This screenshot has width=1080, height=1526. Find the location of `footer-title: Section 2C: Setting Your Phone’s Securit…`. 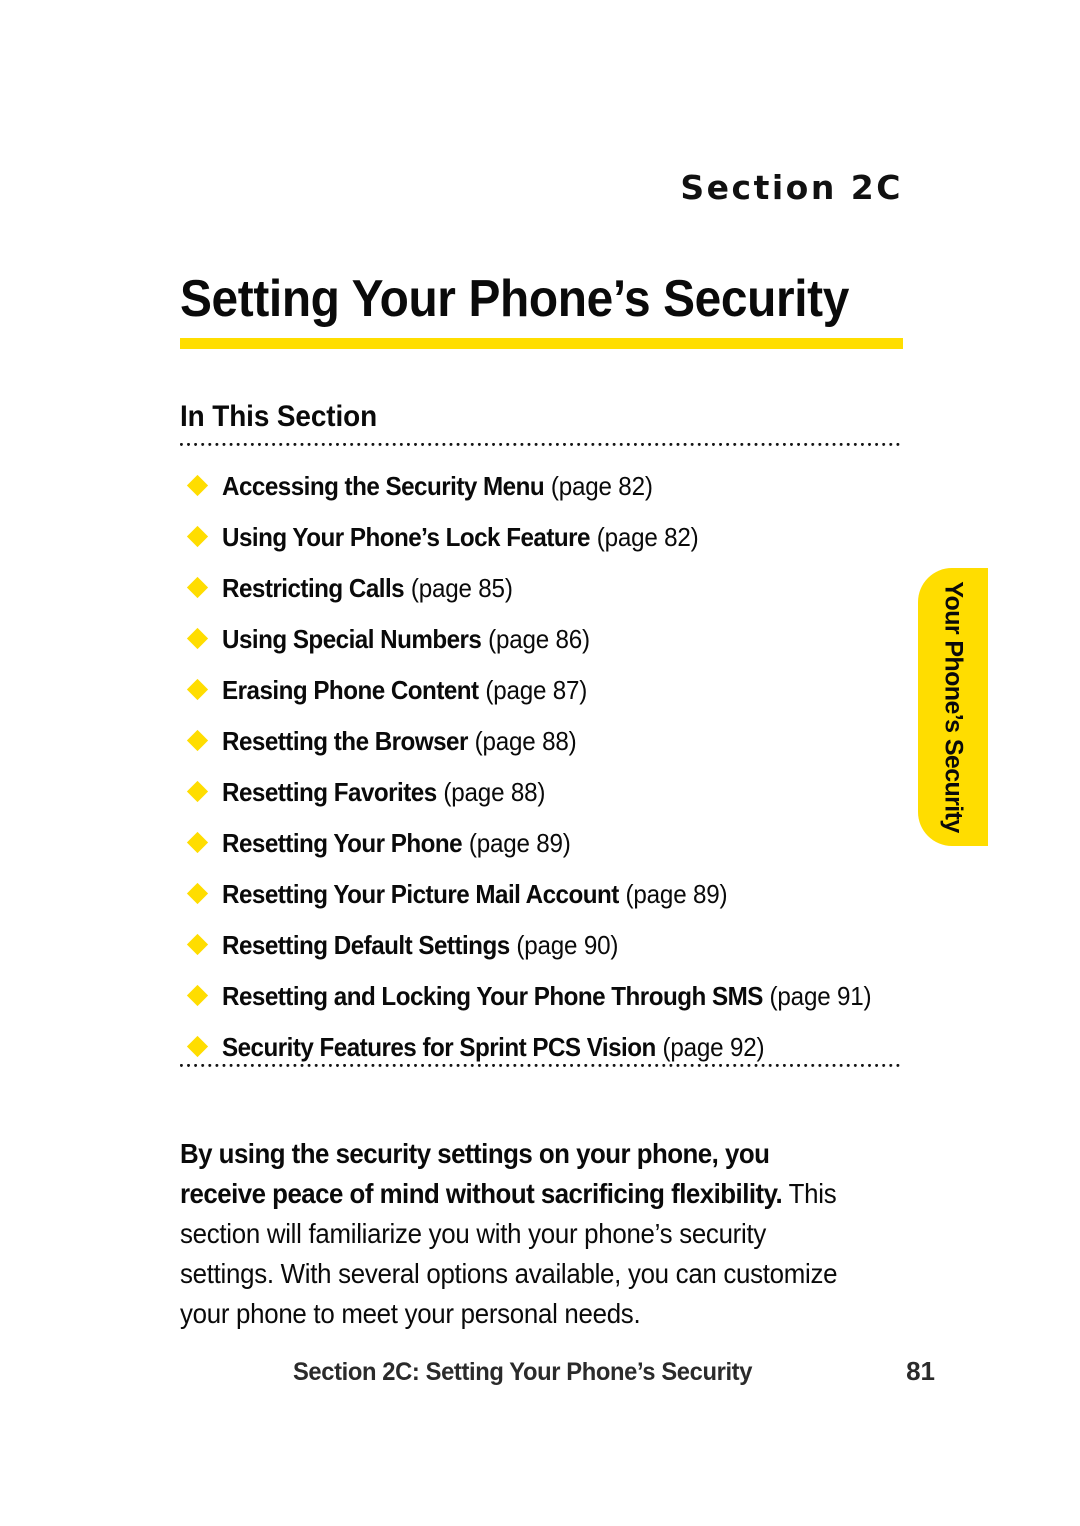

footer-title: Section 2C: Setting Your Phone’s Securit… is located at coordinates (522, 1372).